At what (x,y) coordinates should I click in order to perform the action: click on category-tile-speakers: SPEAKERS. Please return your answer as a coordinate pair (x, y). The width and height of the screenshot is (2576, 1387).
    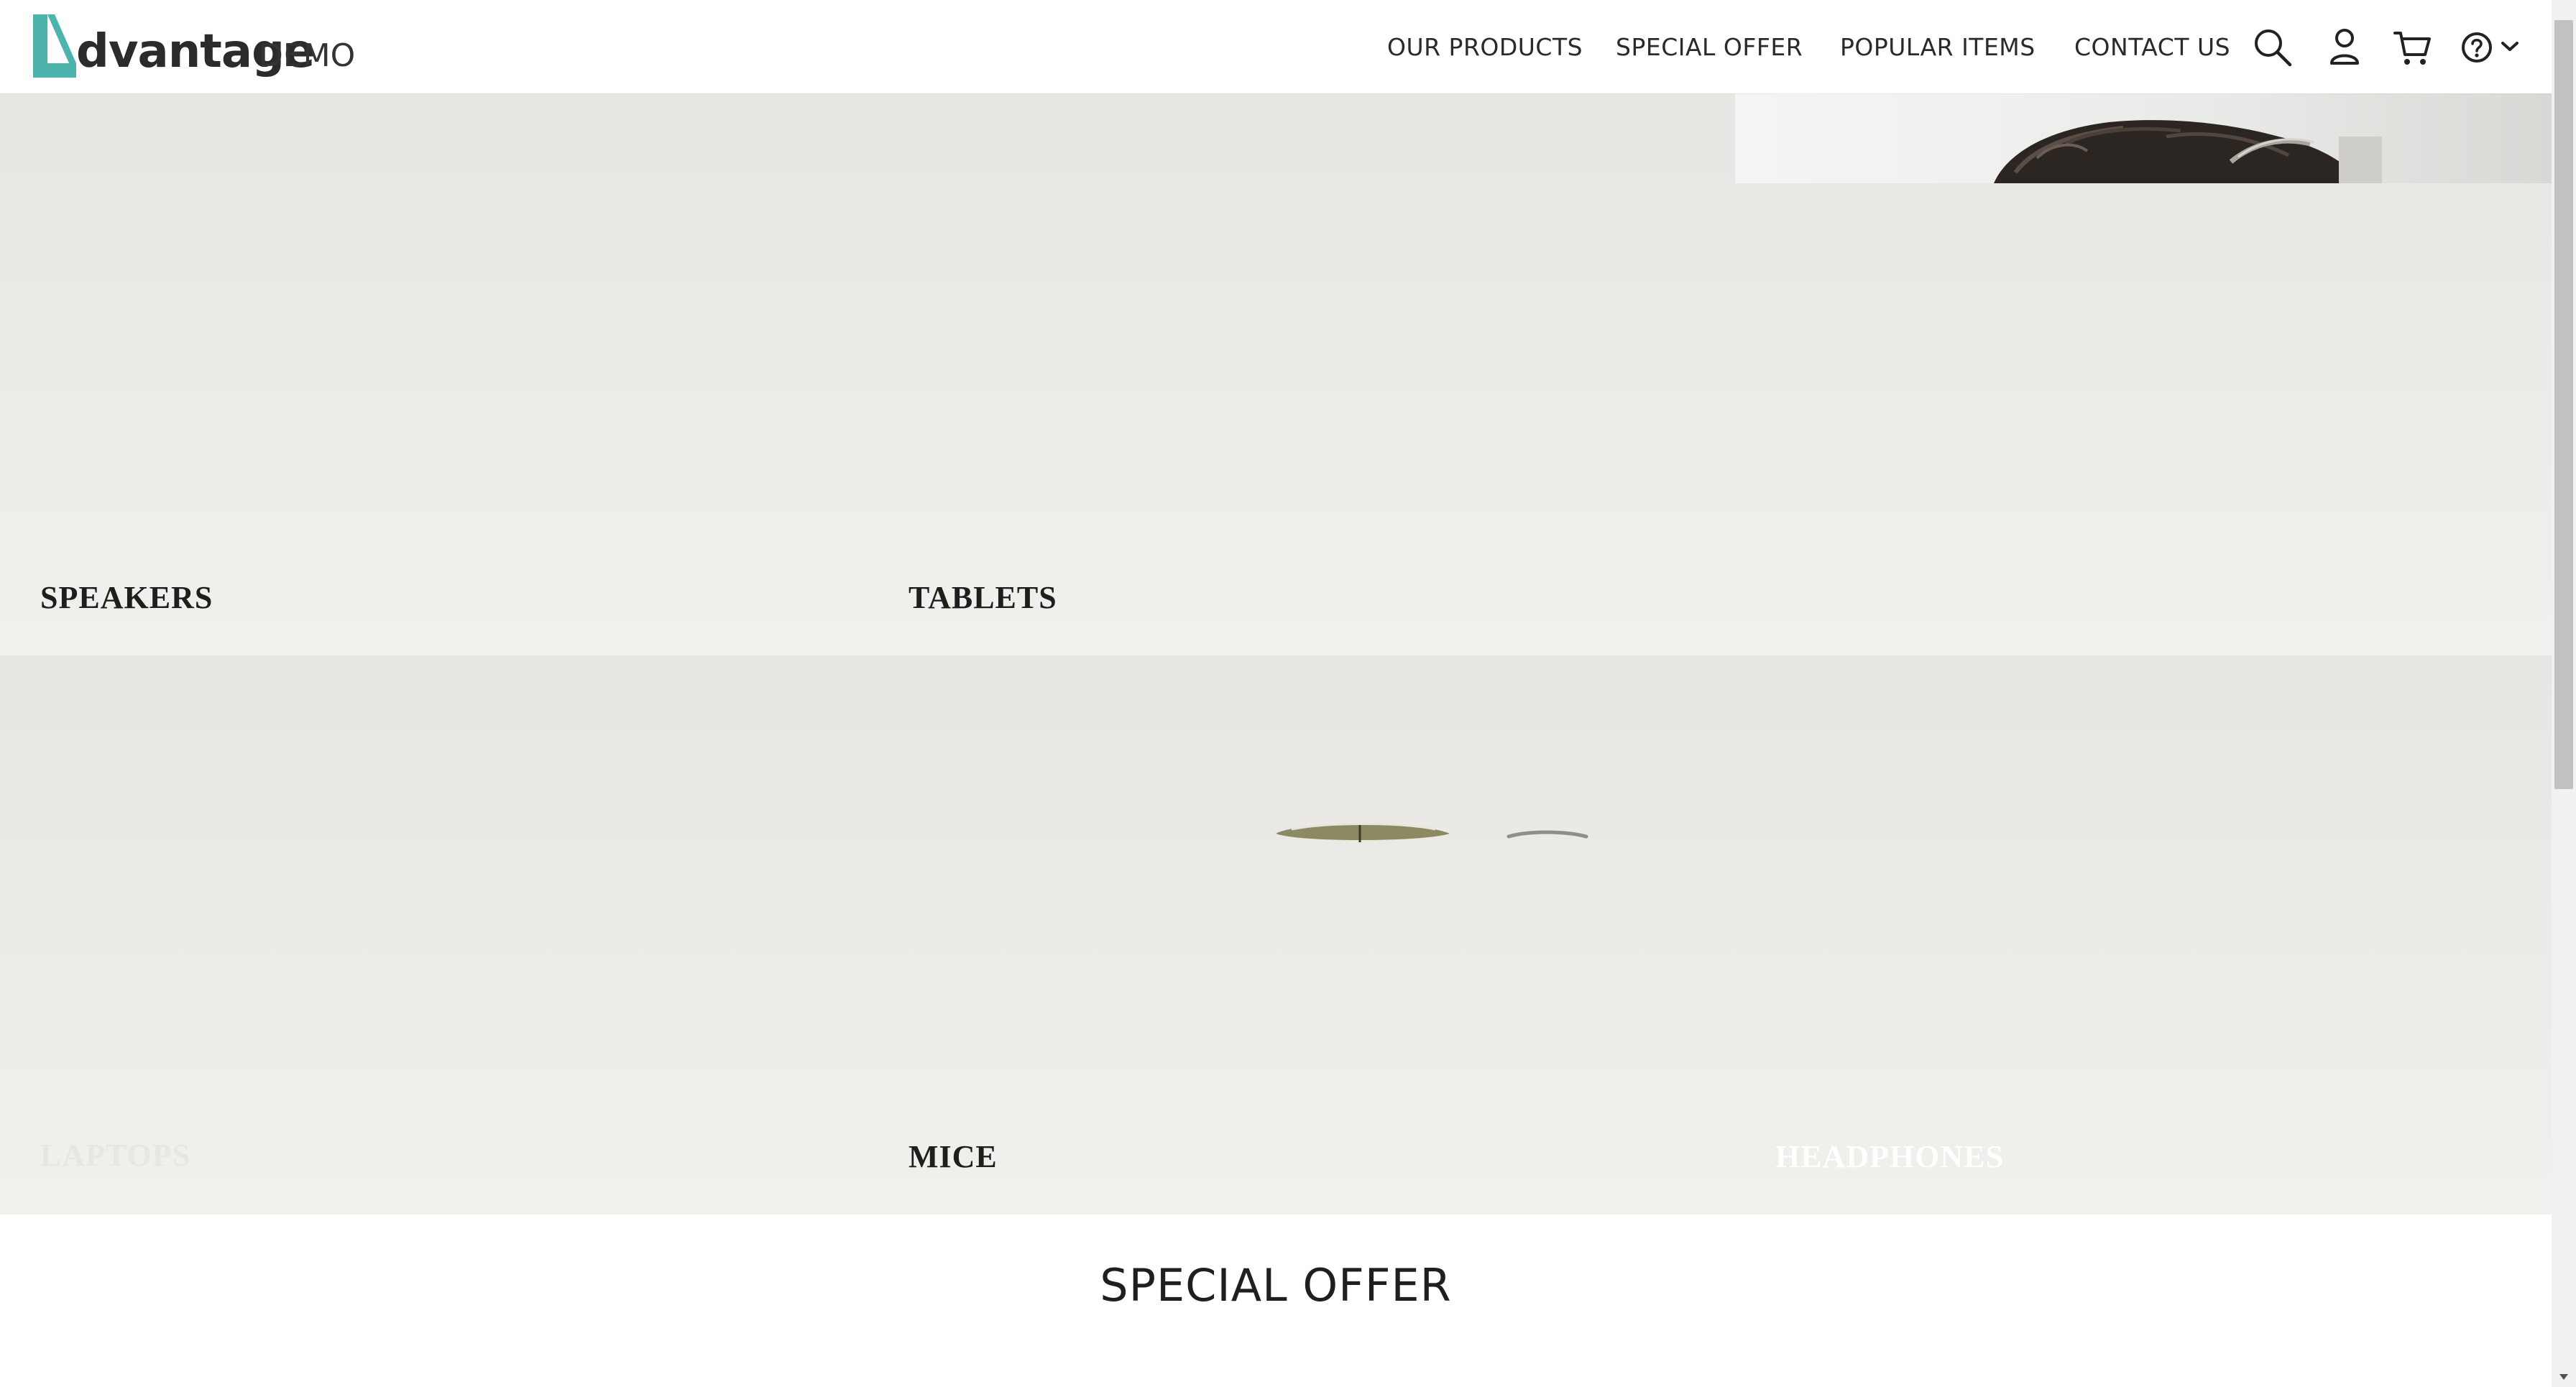
    Looking at the image, I should click on (434, 374).